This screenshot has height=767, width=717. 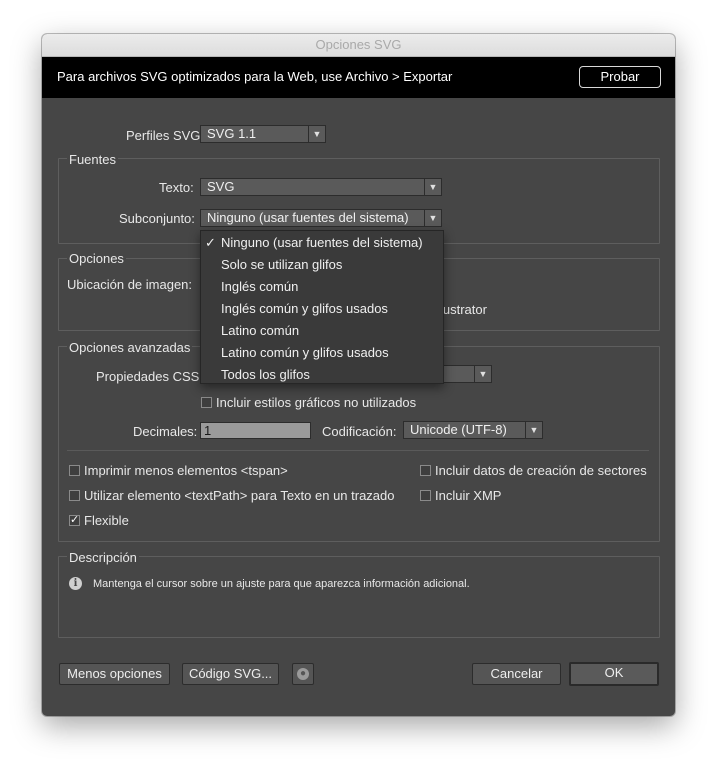 I want to click on subset-option: Todos los glifos, so click(x=322, y=375).